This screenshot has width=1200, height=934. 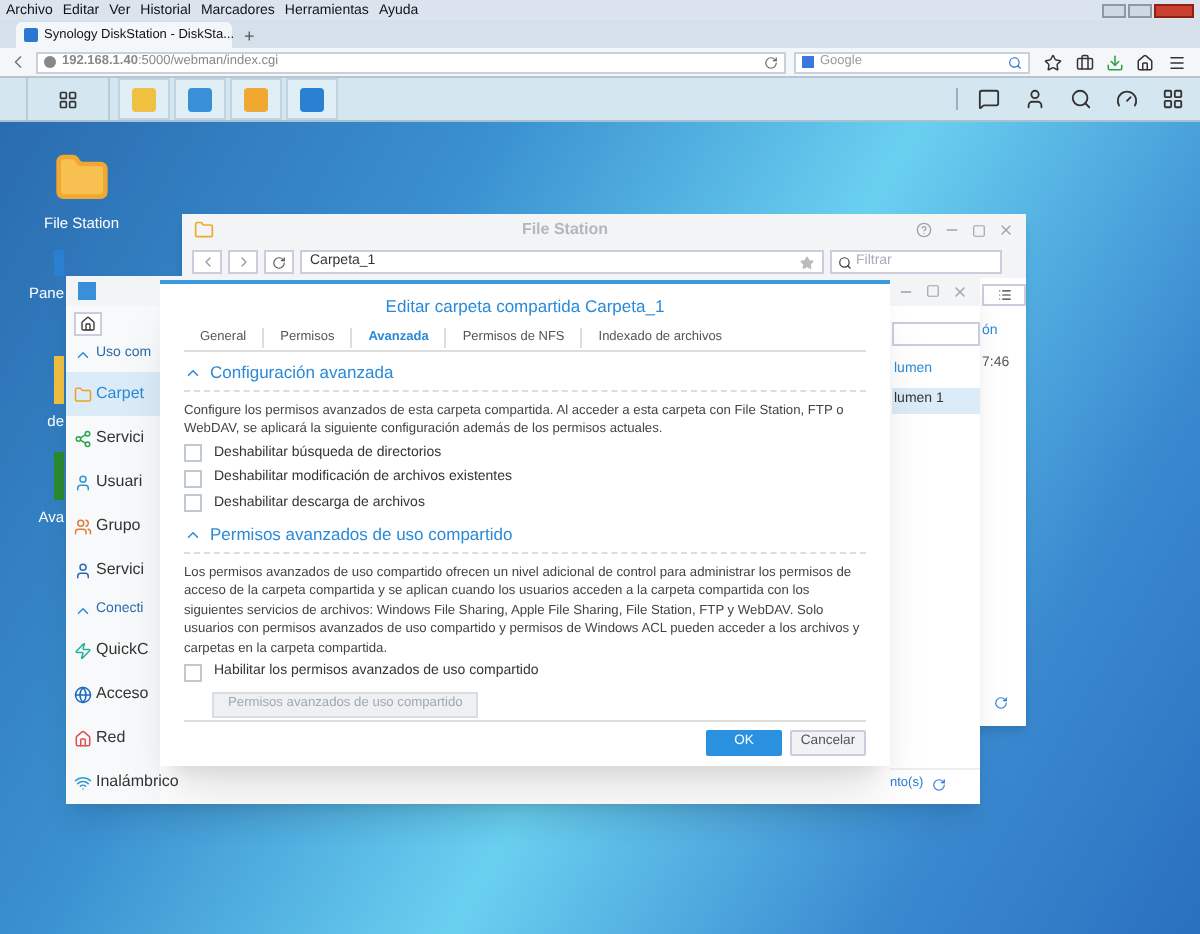 I want to click on home-button, so click(x=88, y=324).